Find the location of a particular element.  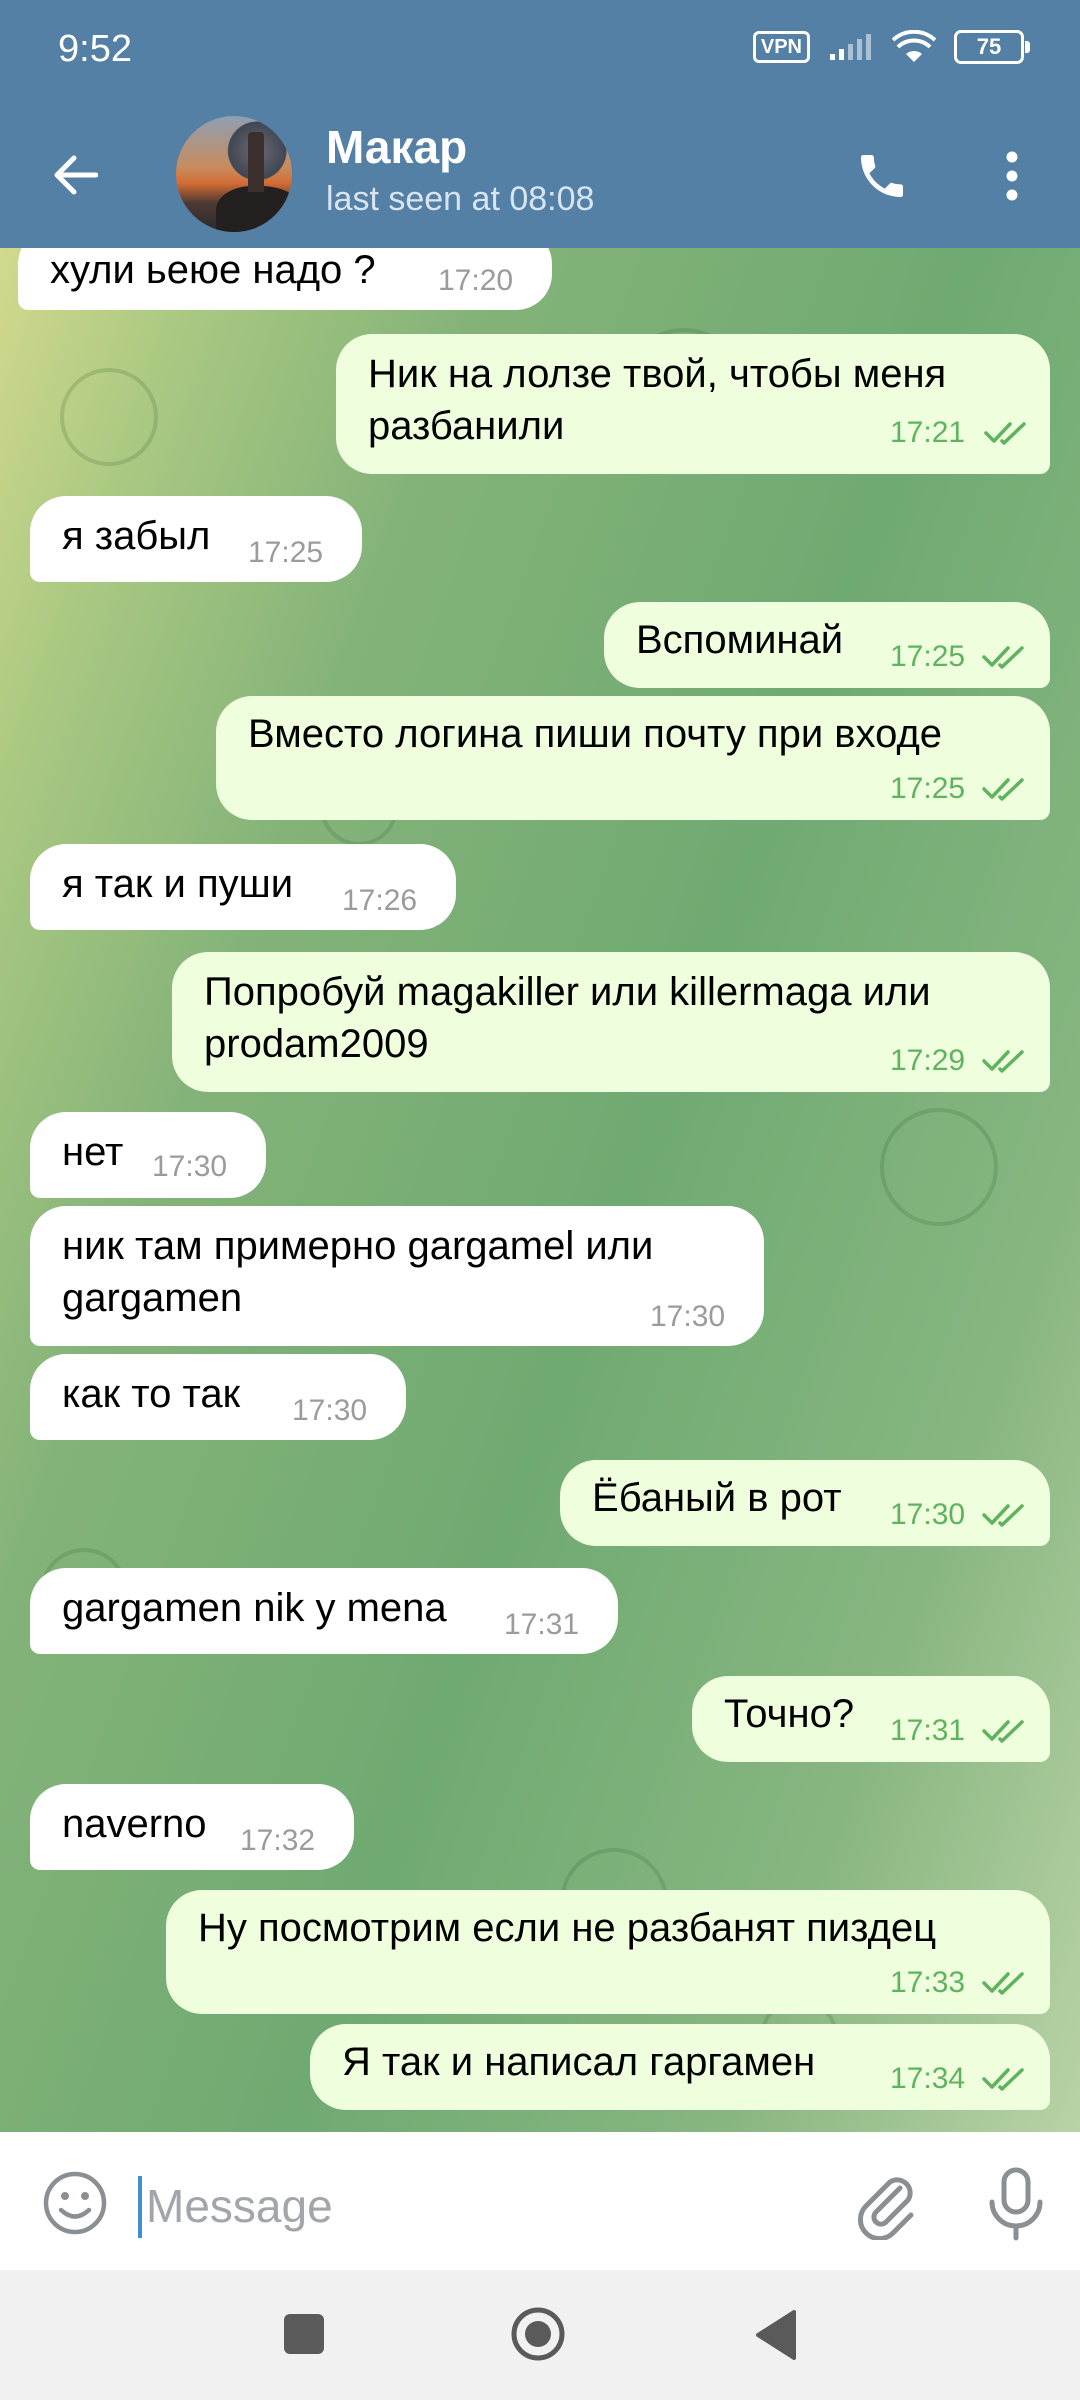

more-vertical-icon is located at coordinates (1012, 176).